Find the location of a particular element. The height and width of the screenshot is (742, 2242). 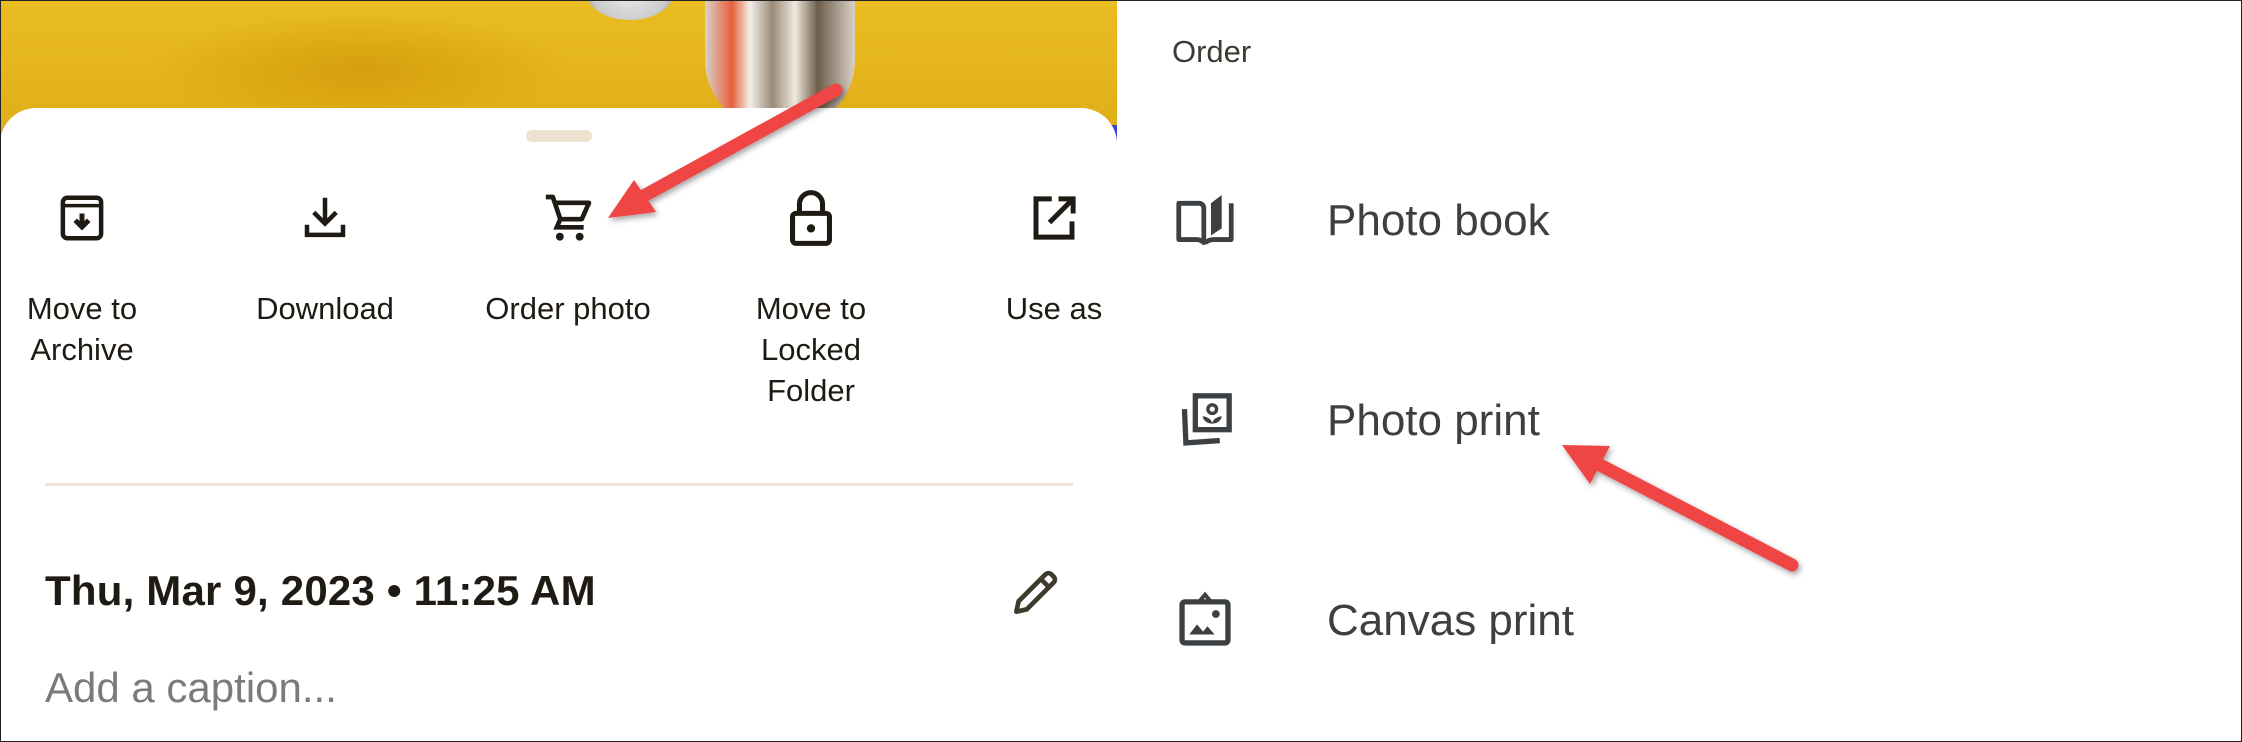

caption-input is located at coordinates (495, 688).